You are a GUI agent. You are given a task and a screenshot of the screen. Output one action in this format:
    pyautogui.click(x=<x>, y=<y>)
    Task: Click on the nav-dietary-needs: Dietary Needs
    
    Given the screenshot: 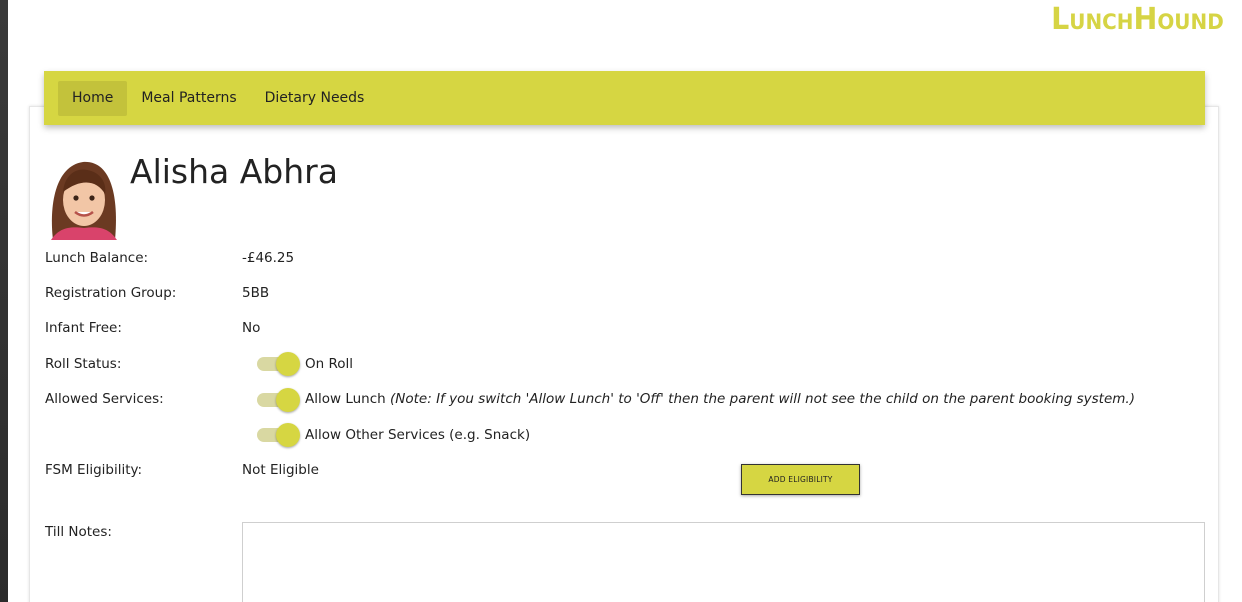 What is the action you would take?
    pyautogui.click(x=315, y=98)
    